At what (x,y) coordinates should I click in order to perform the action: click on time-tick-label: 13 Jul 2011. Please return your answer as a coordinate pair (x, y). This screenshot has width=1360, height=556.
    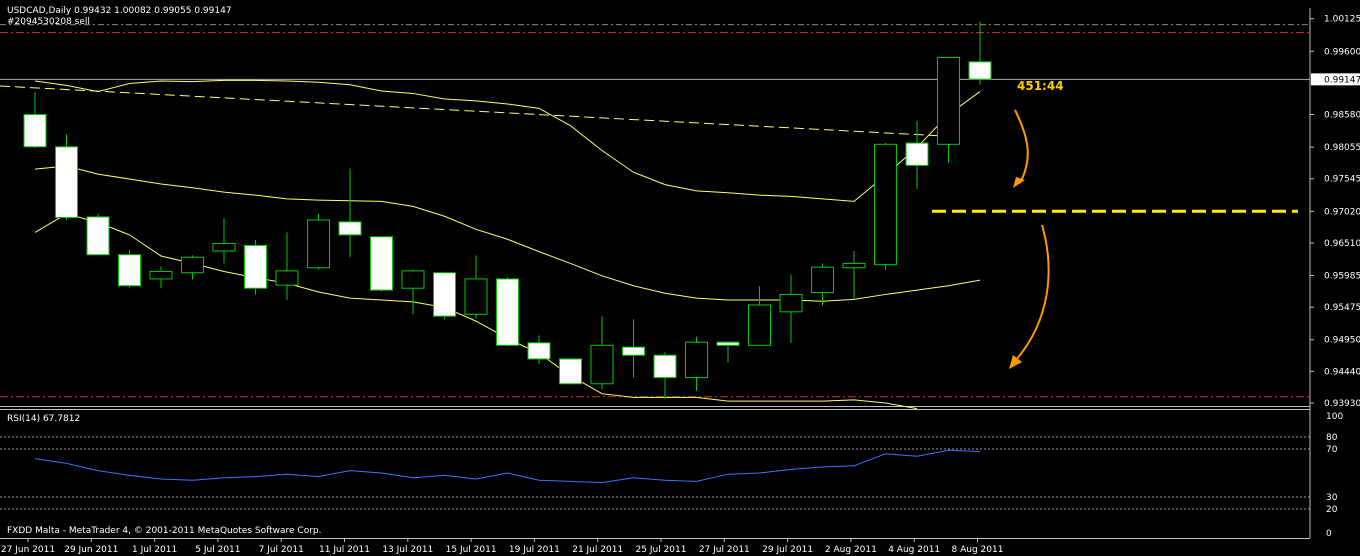
    Looking at the image, I should click on (407, 550).